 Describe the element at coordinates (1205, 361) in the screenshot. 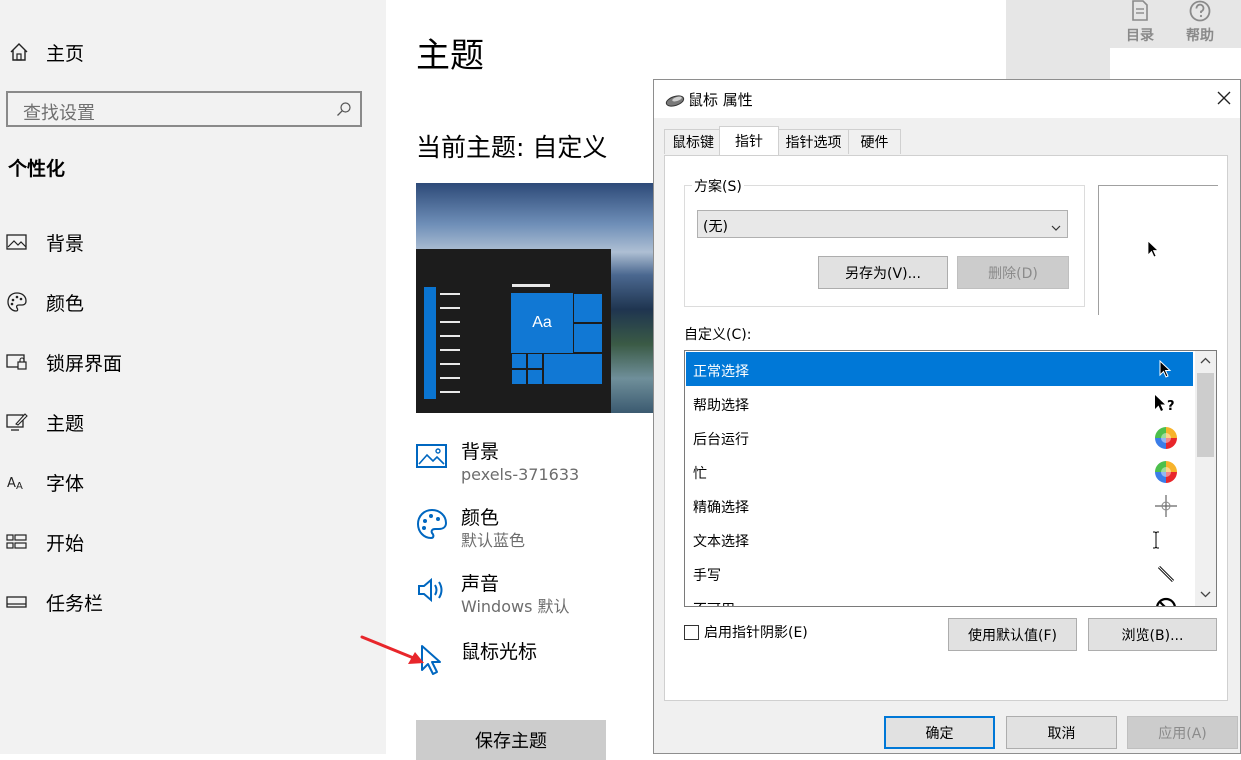

I see `chevron-up-icon` at that location.